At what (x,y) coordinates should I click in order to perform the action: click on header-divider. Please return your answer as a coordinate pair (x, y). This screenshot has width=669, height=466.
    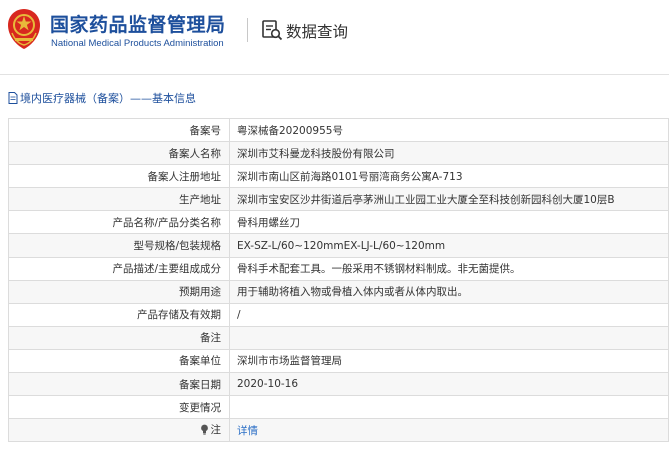
    Looking at the image, I should click on (247, 30).